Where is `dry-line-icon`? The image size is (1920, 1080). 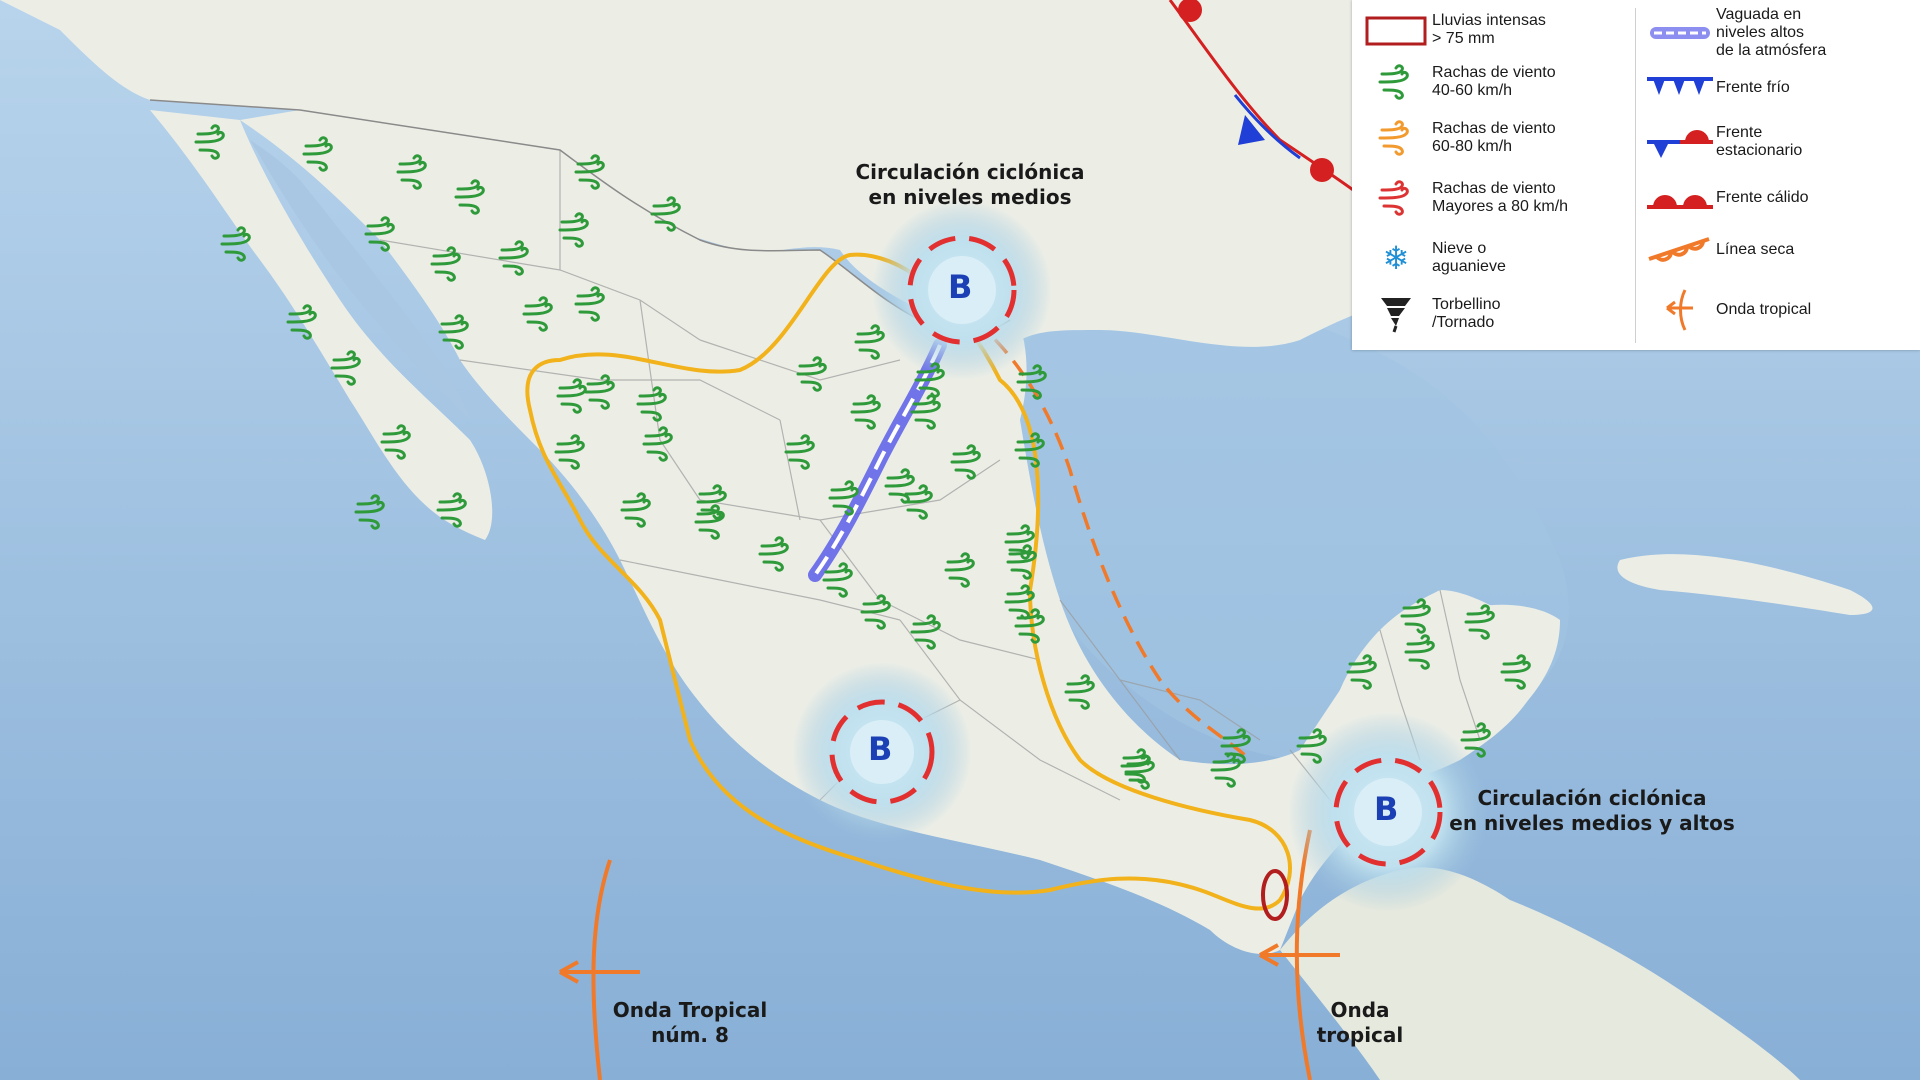 dry-line-icon is located at coordinates (1680, 250).